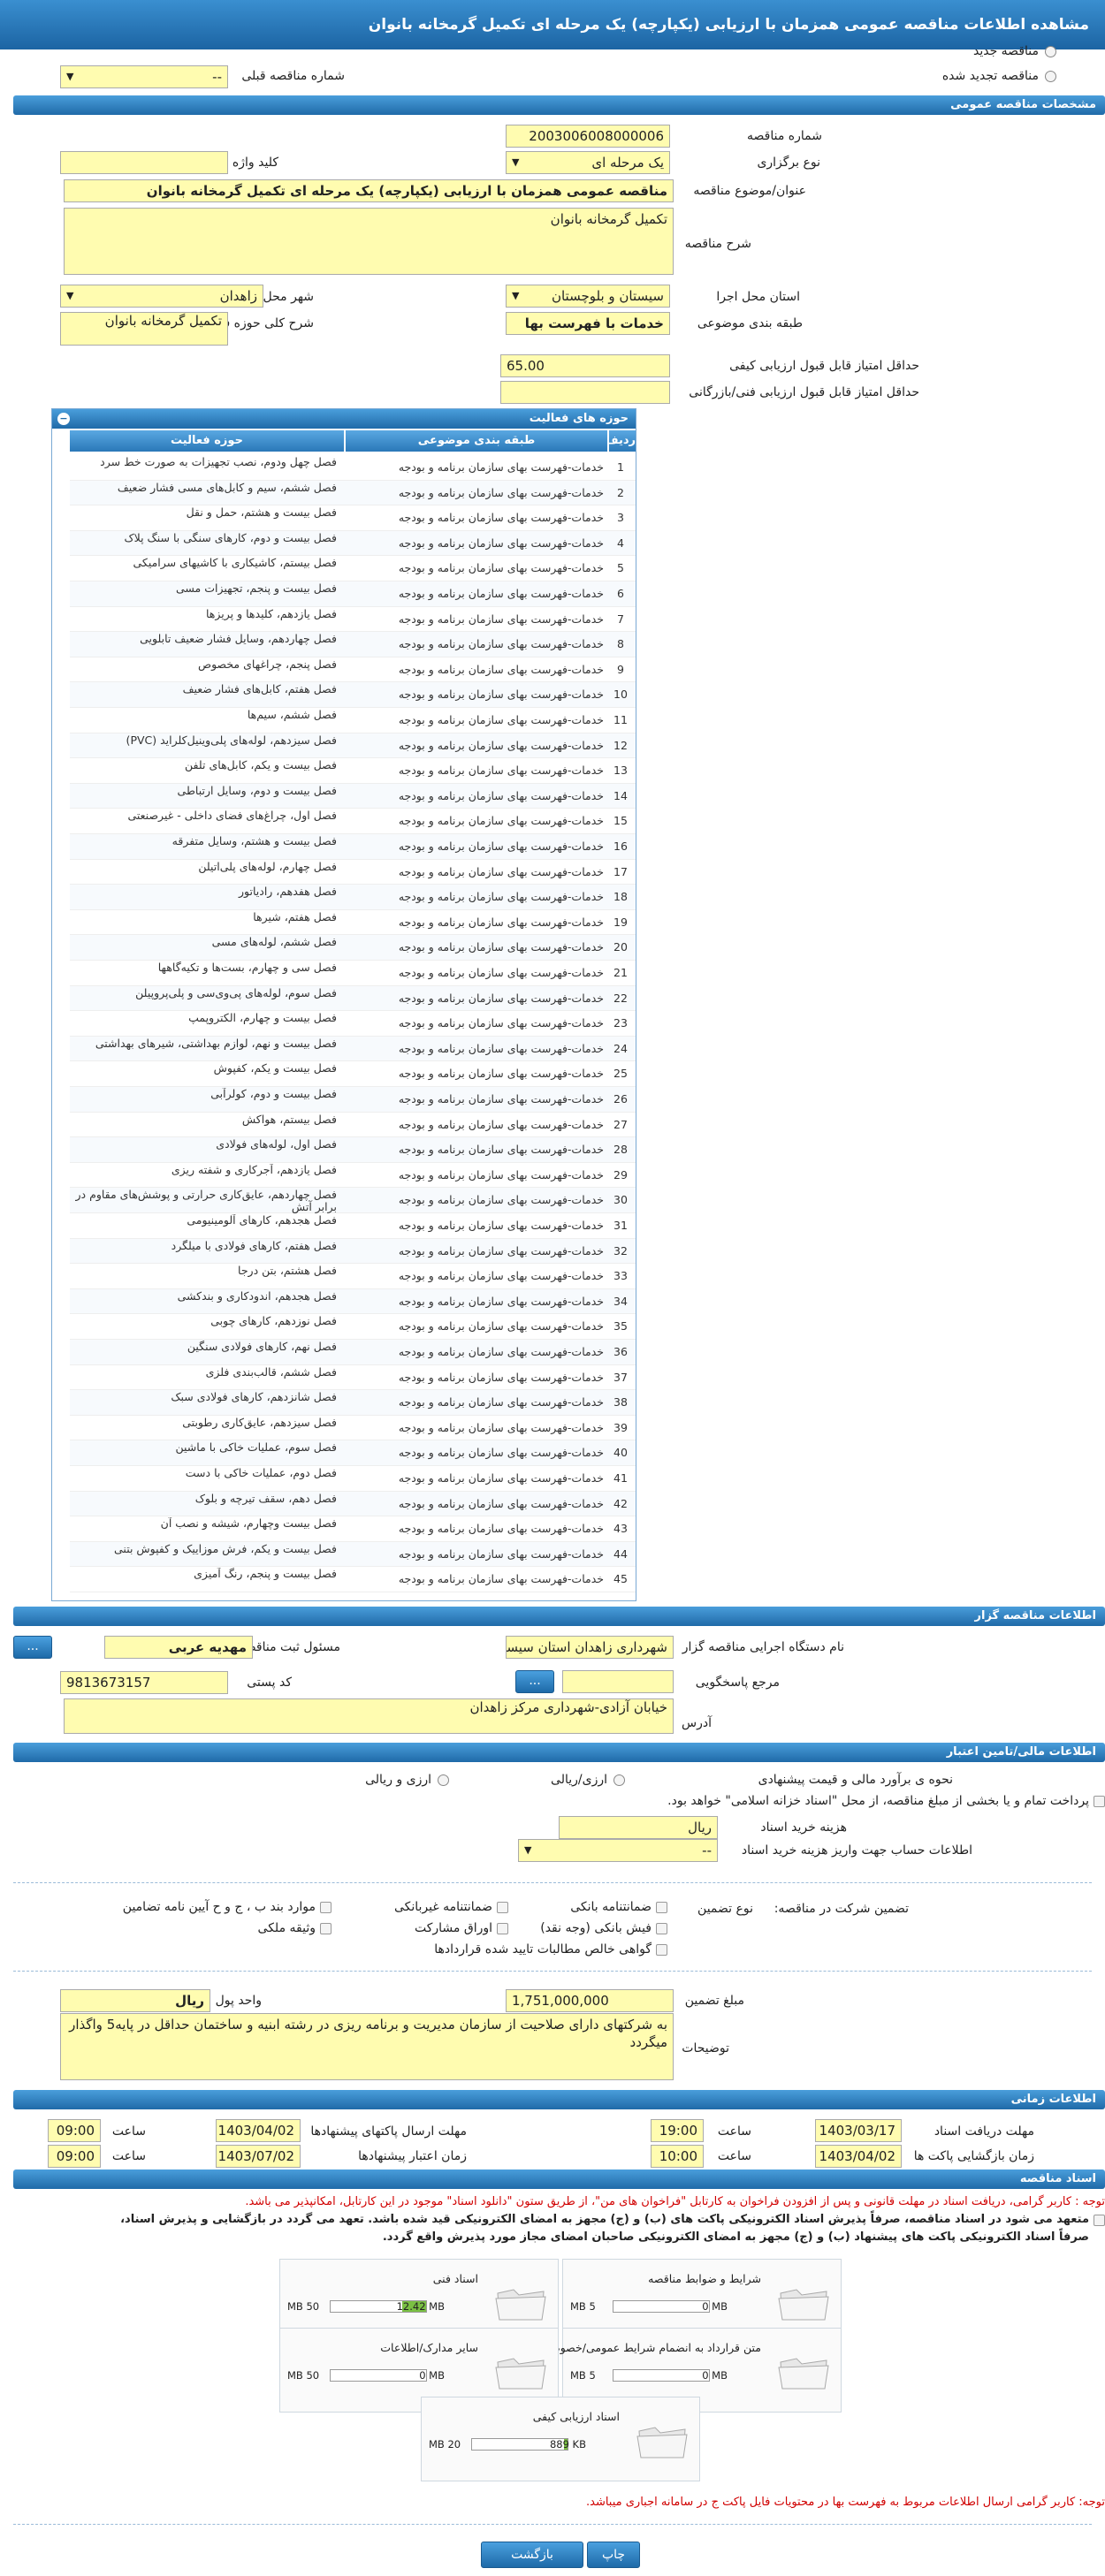 This screenshot has width=1105, height=2576. What do you see at coordinates (620, 1453) in the screenshot?
I see `row-number: 40` at bounding box center [620, 1453].